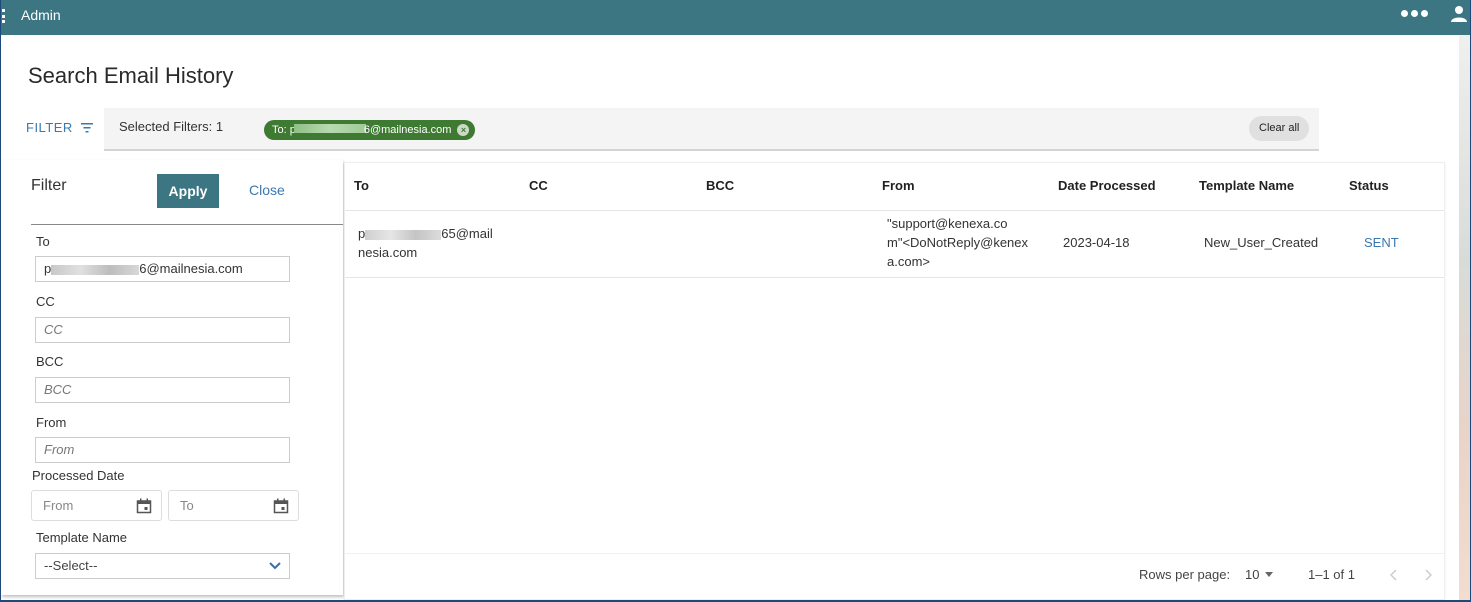 The width and height of the screenshot is (1471, 602). What do you see at coordinates (894, 210) in the screenshot?
I see `header-divider` at bounding box center [894, 210].